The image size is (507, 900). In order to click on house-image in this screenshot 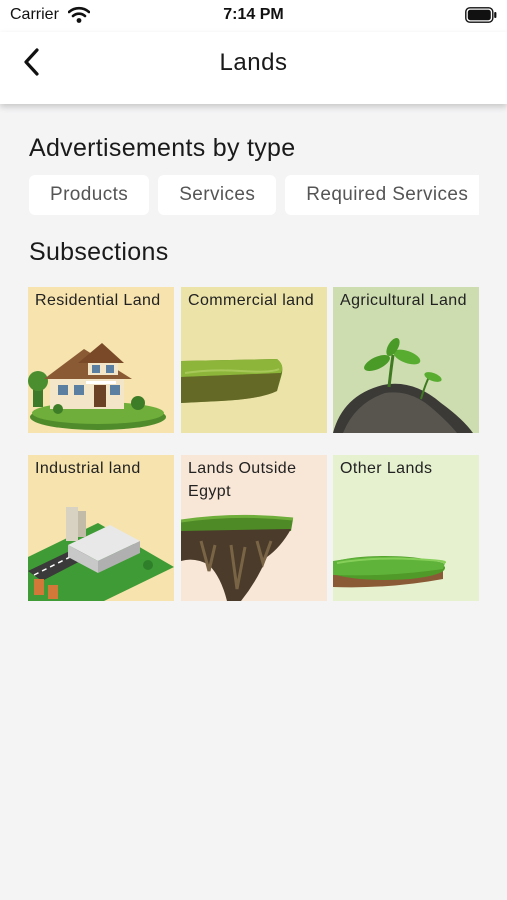, I will do `click(97, 386)`.